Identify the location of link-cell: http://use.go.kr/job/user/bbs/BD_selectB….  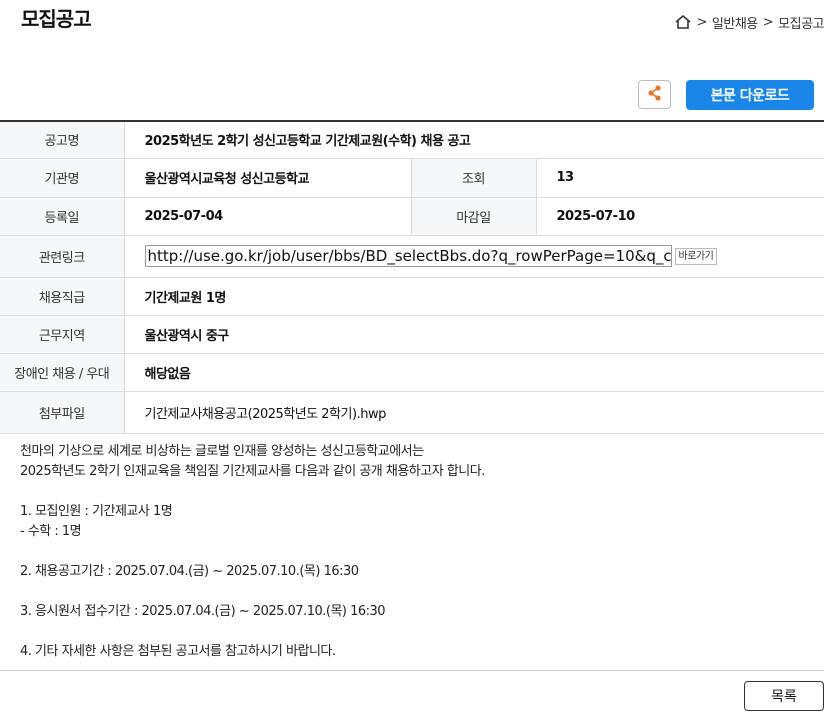
(474, 256).